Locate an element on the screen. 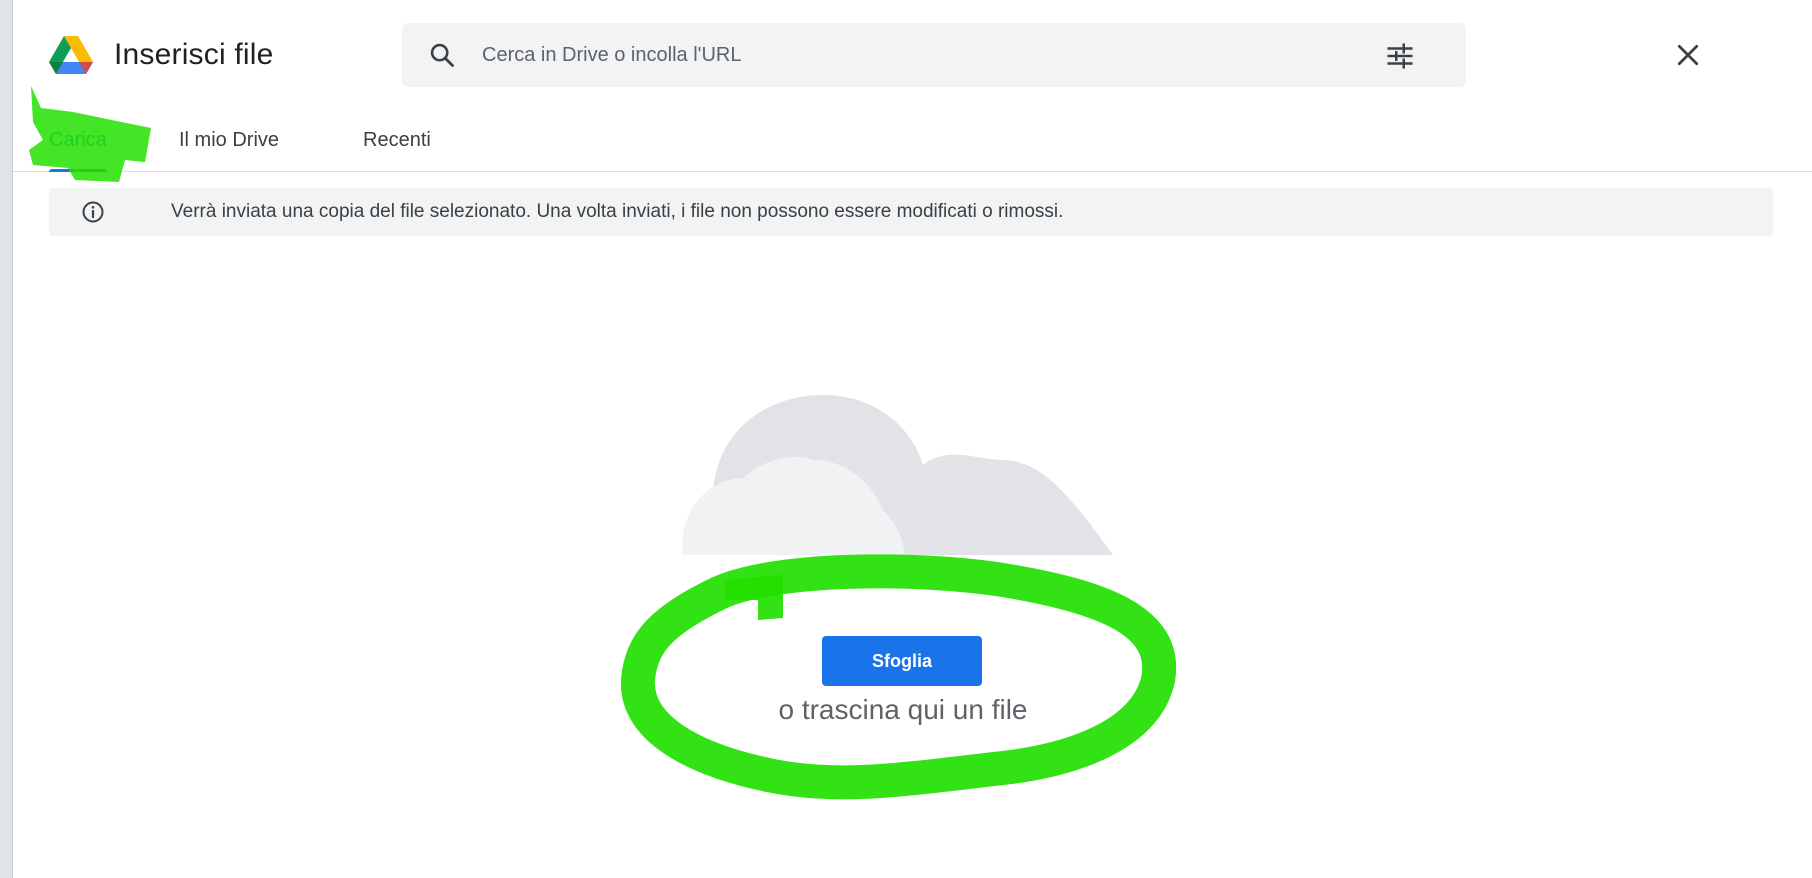 The height and width of the screenshot is (878, 1812). tab-my-drive-label: Il mio Drive is located at coordinates (229, 140).